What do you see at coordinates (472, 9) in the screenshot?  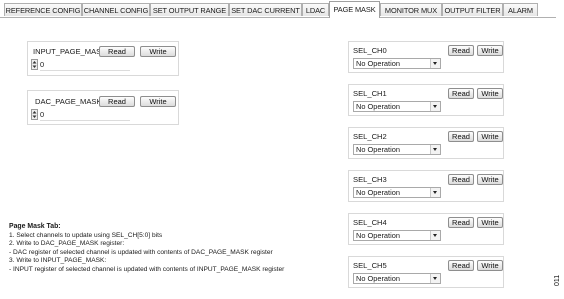 I see `tab-output-filter: OUTPUT FILTER` at bounding box center [472, 9].